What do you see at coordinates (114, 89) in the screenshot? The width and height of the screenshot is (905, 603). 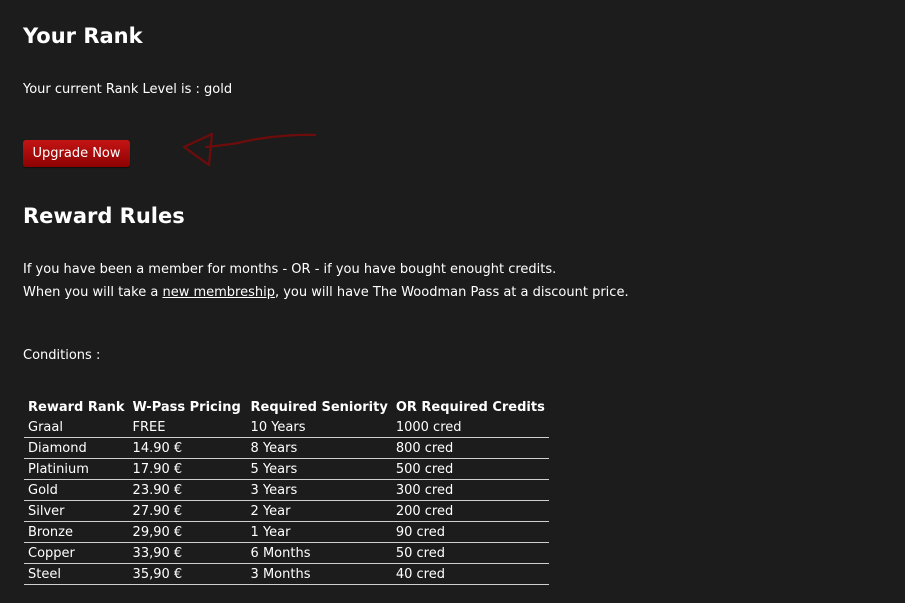 I see `current-rank-label: Your current Rank Level is :` at bounding box center [114, 89].